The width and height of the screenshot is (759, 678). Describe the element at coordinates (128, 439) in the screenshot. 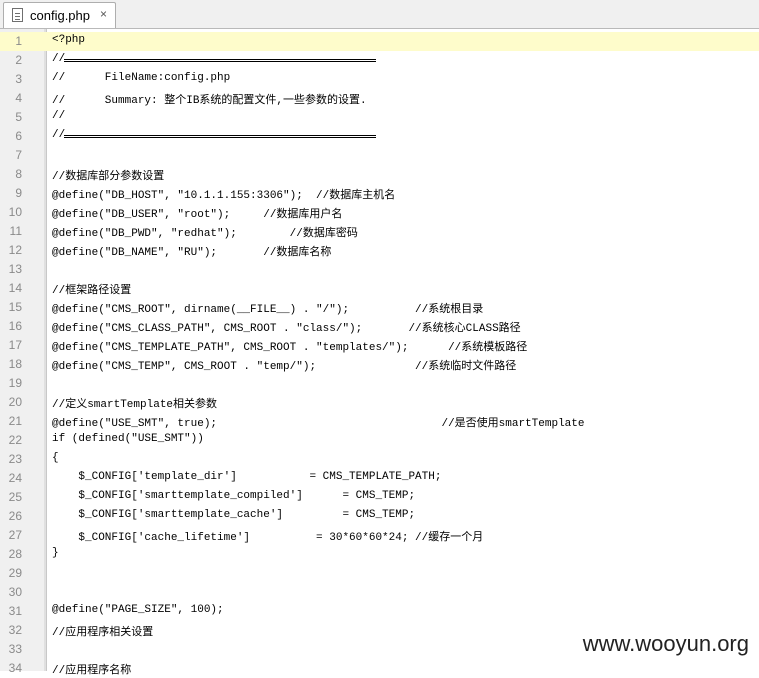

I see `code-text: if (defined("USE_SMT"))` at that location.